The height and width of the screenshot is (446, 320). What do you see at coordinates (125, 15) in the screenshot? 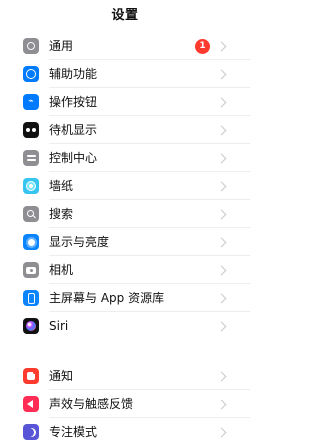
I see `page-title: 设置` at bounding box center [125, 15].